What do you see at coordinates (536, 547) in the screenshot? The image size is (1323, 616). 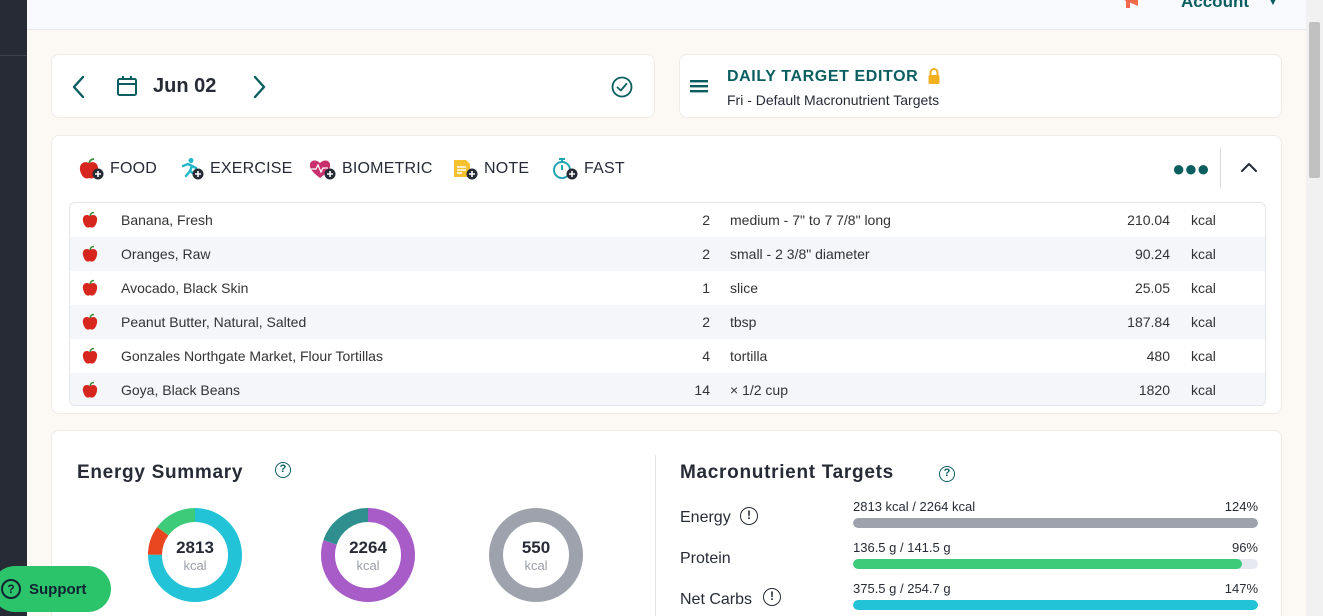 I see `remaining-value: 550` at bounding box center [536, 547].